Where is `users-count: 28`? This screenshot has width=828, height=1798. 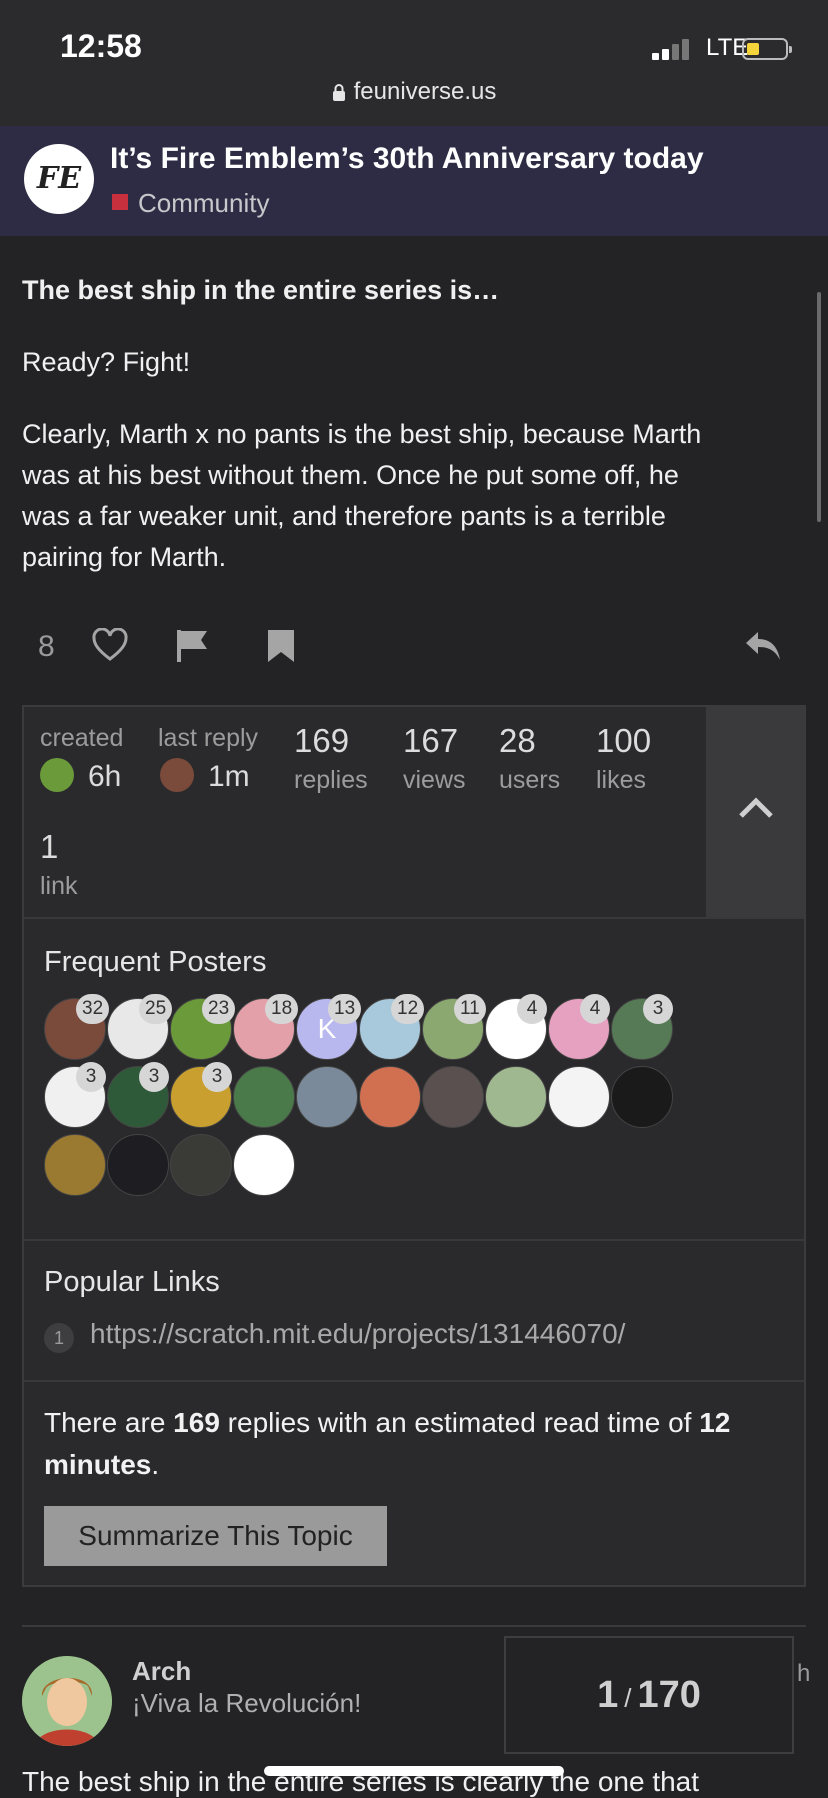 users-count: 28 is located at coordinates (517, 740).